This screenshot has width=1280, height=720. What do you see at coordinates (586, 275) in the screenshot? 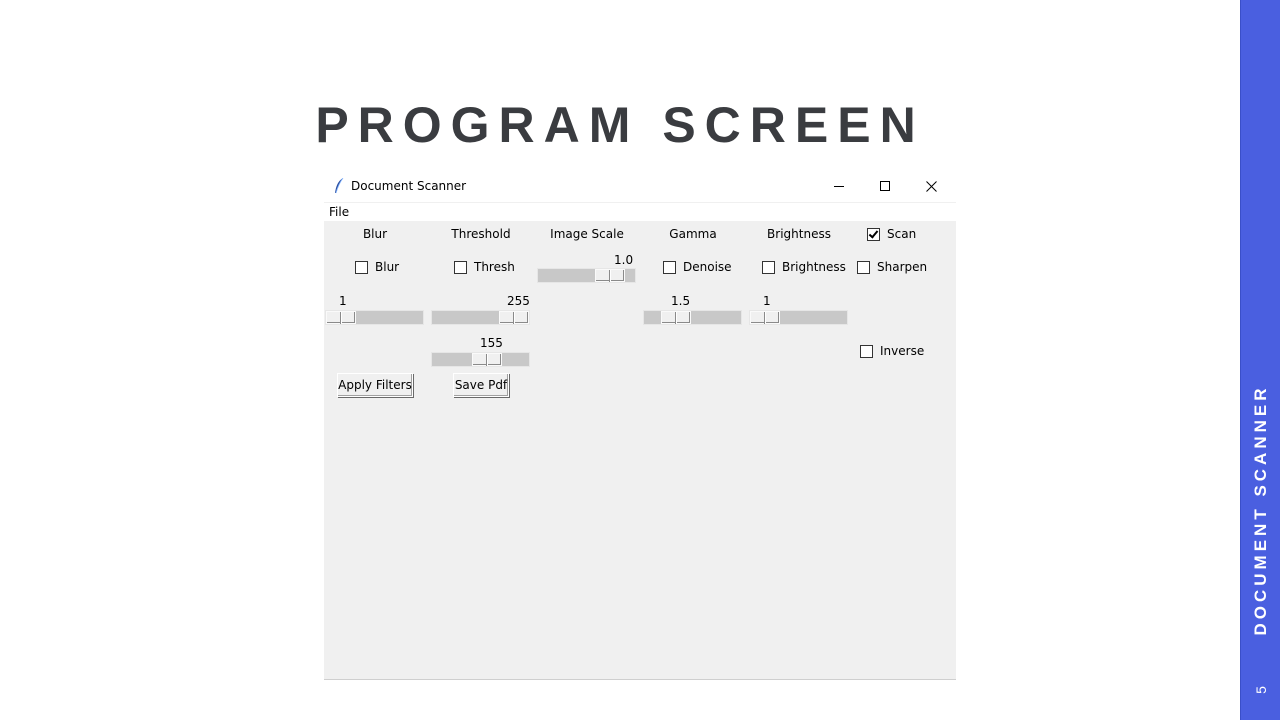
I see `image-scale-slider` at bounding box center [586, 275].